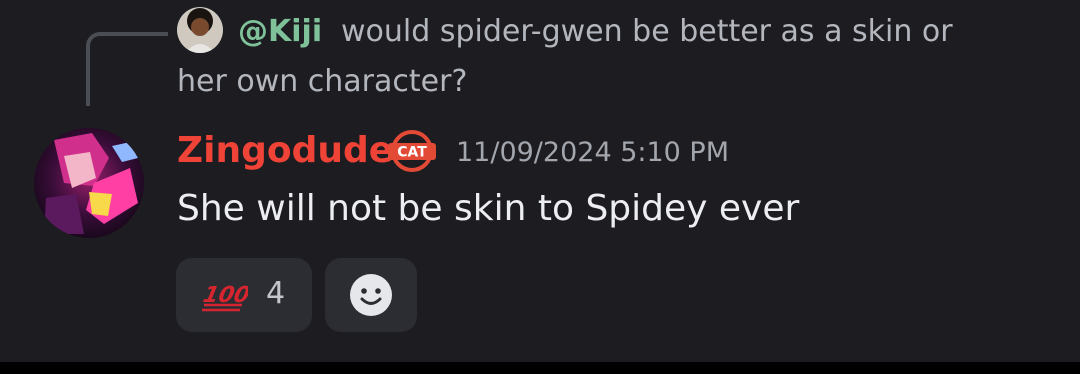 Image resolution: width=1080 pixels, height=374 pixels. I want to click on smiley-face-icon, so click(371, 295).